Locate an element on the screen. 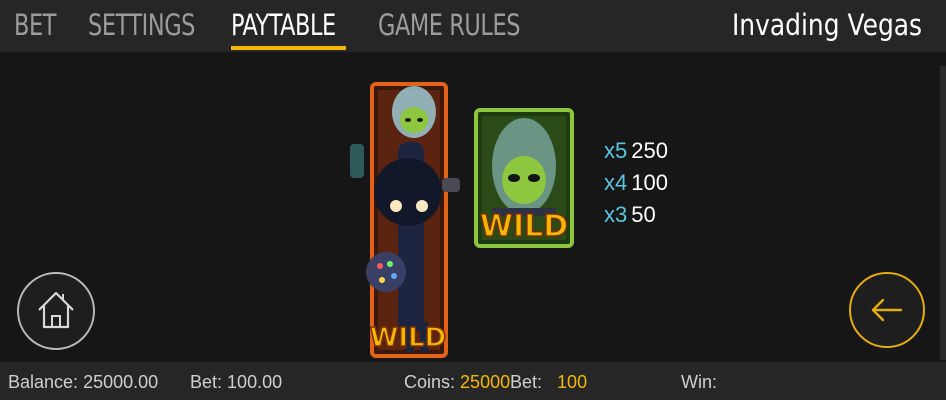 Image resolution: width=946 pixels, height=400 pixels. expanded-wild-symbol: WILD is located at coordinates (405, 220).